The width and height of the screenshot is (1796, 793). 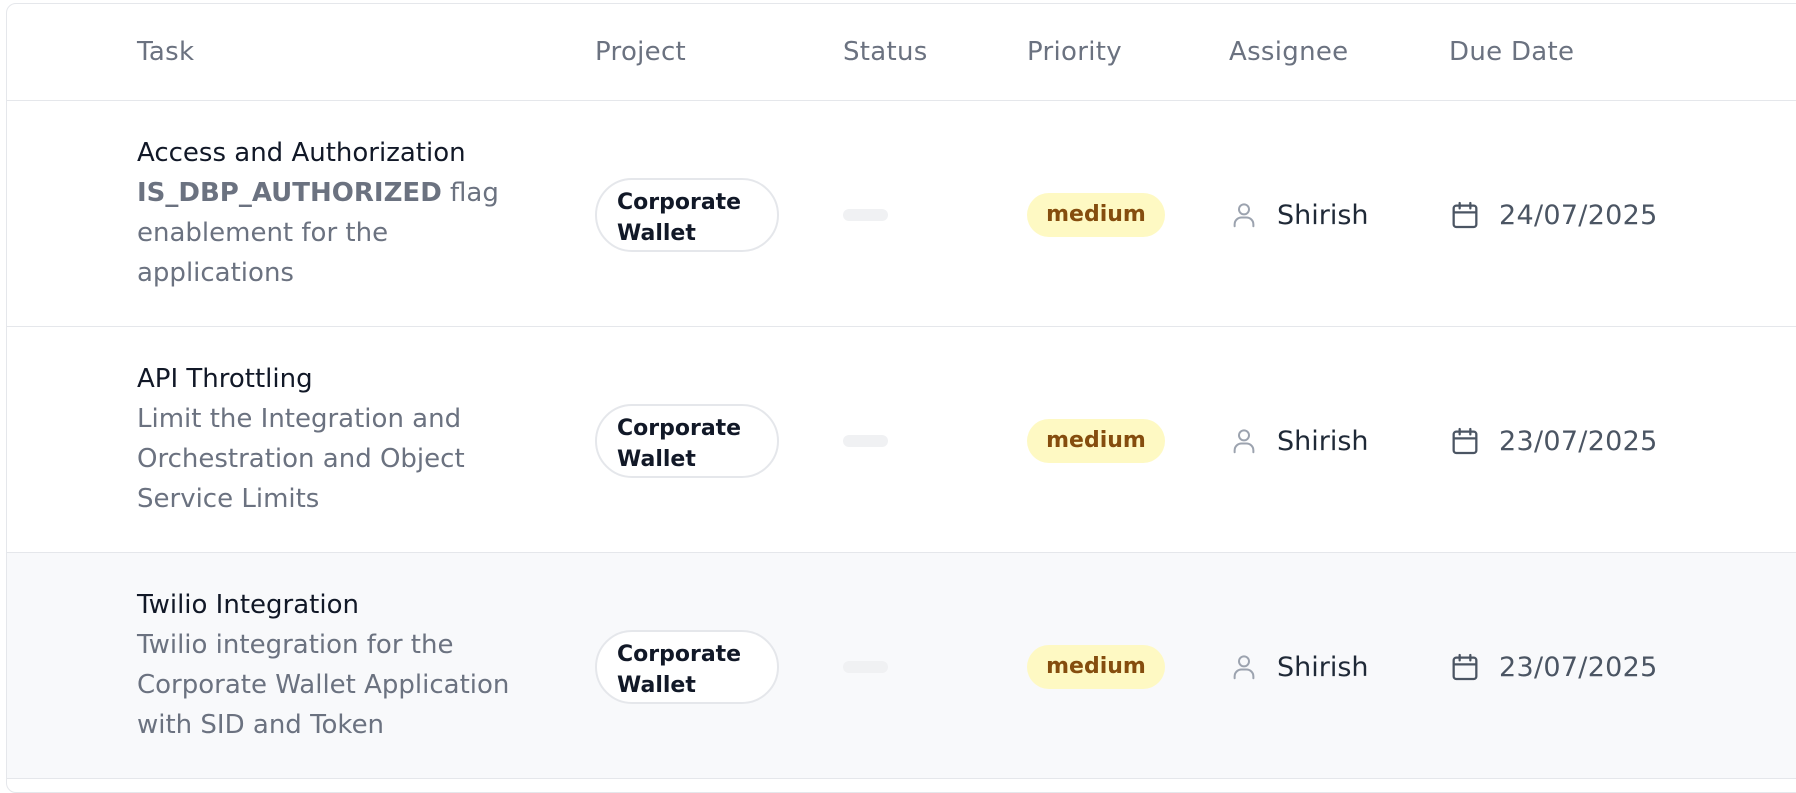 I want to click on task-title: Twilio Integration, so click(x=248, y=605).